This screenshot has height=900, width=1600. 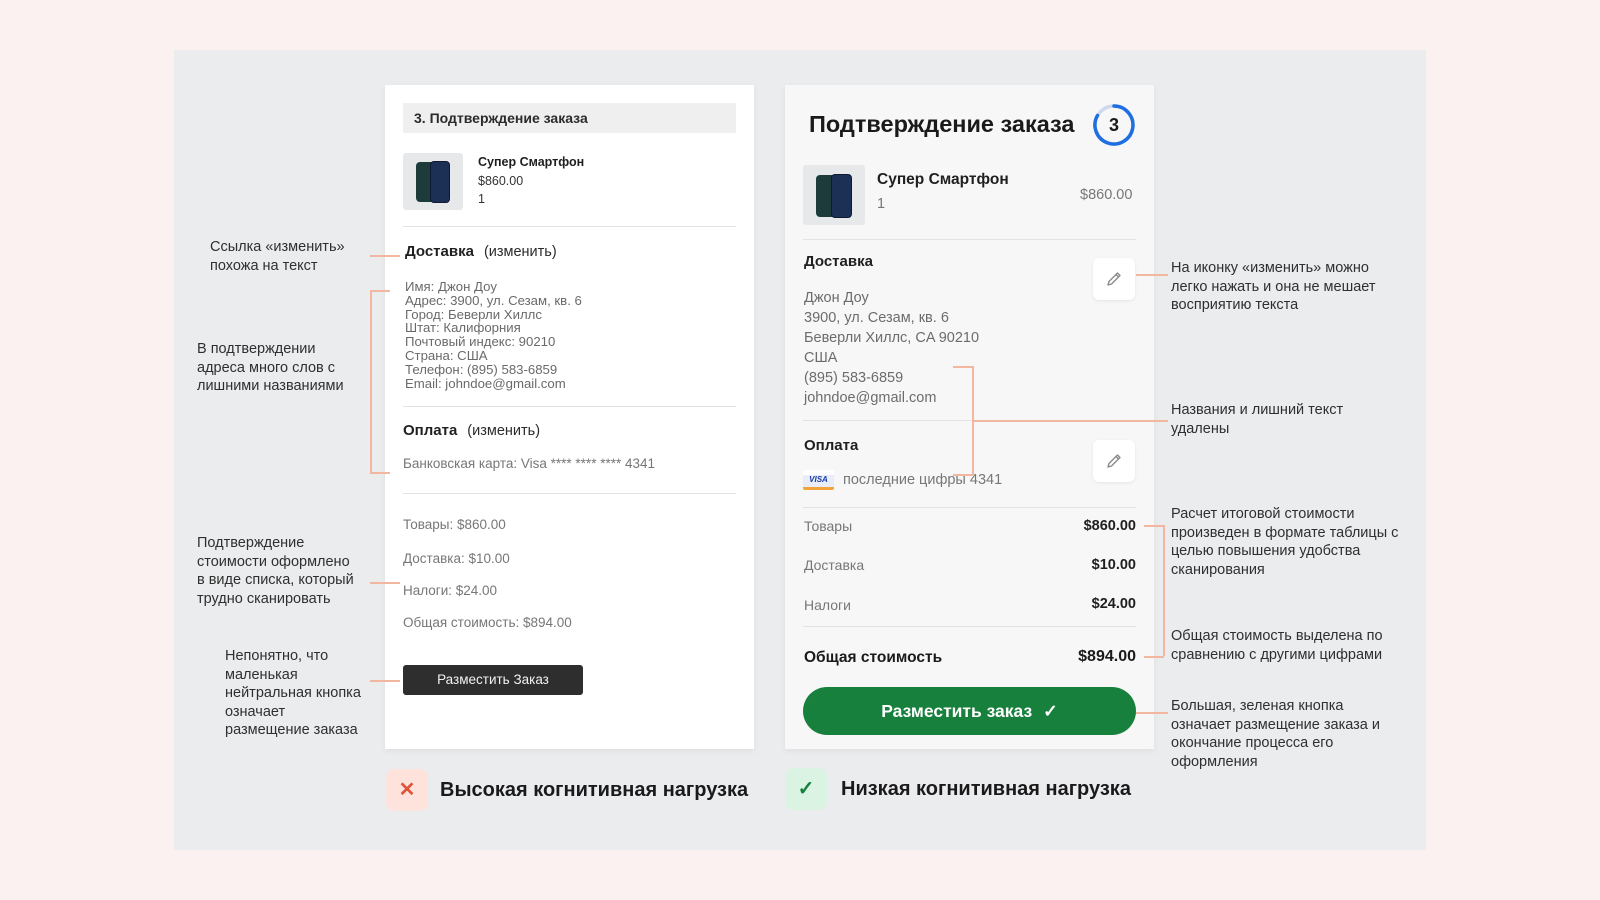 What do you see at coordinates (969, 711) in the screenshot?
I see `place-order-button: Разместить заказ ✓` at bounding box center [969, 711].